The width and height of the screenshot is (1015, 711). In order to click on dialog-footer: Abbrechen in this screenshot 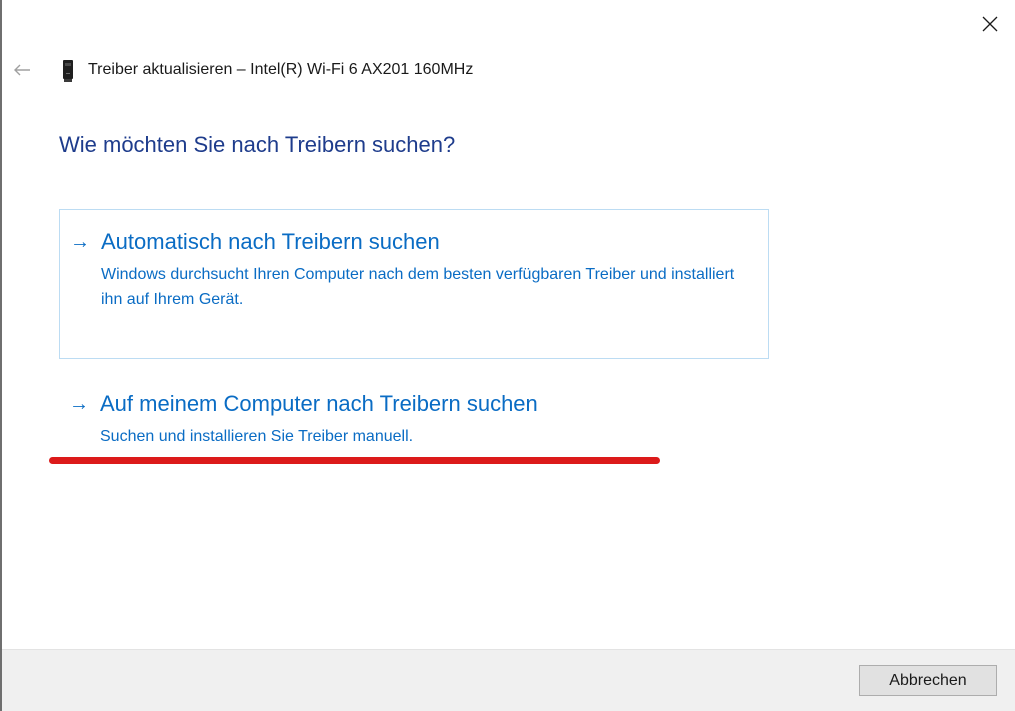, I will do `click(508, 680)`.